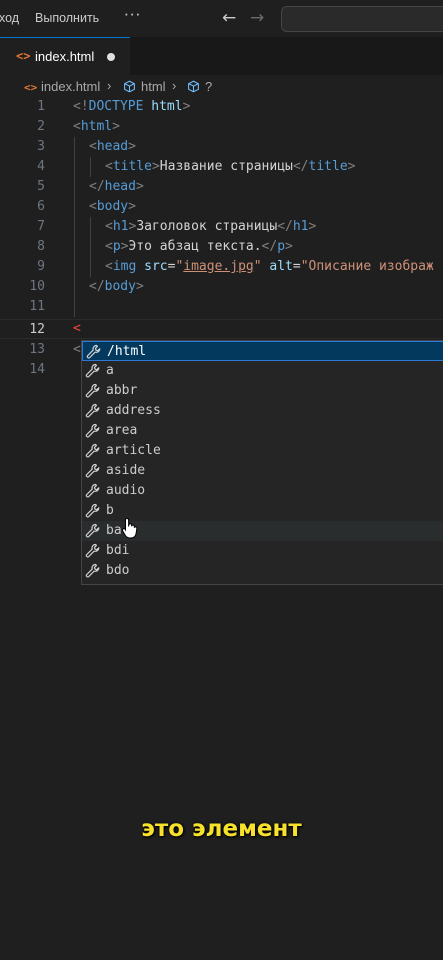 The height and width of the screenshot is (960, 443). Describe the element at coordinates (262, 571) in the screenshot. I see `suggestion-item: bdo` at that location.